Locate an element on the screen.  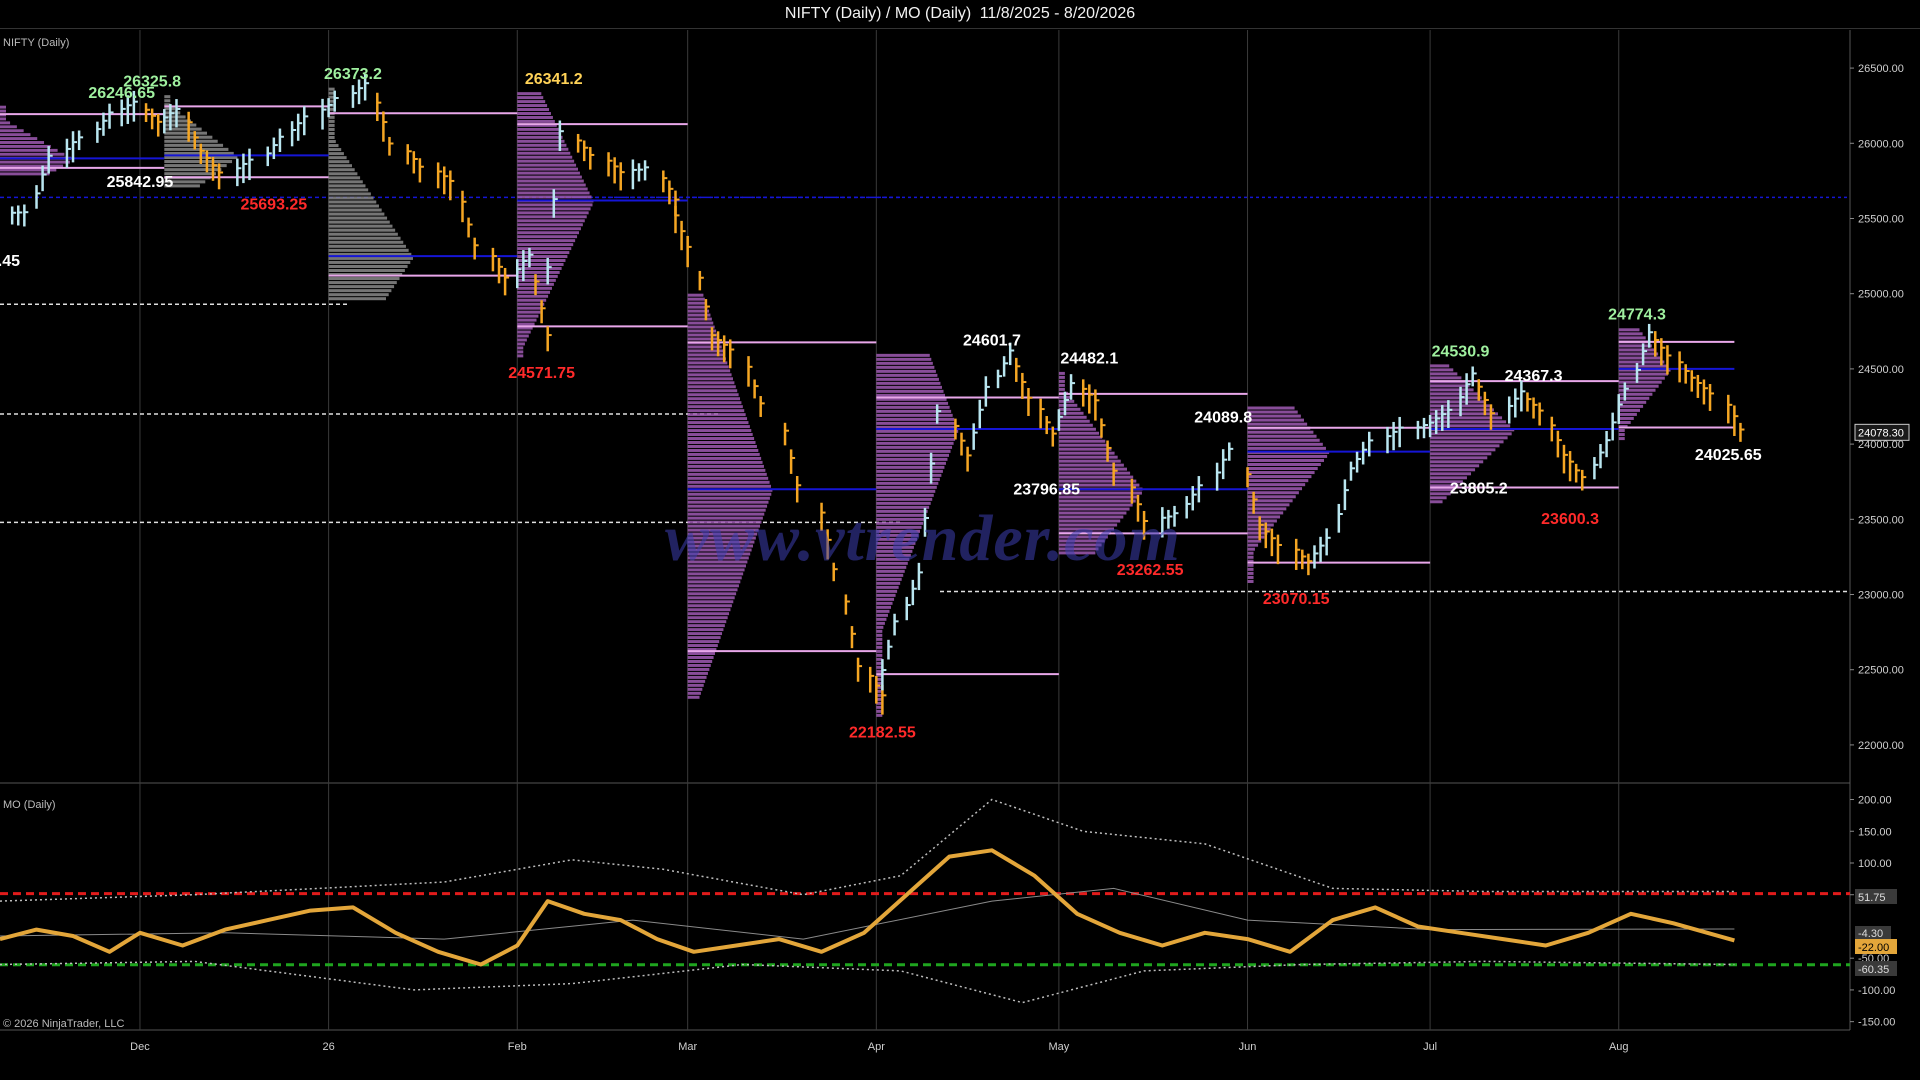
time-tick-label: 26 is located at coordinates (328, 1047).